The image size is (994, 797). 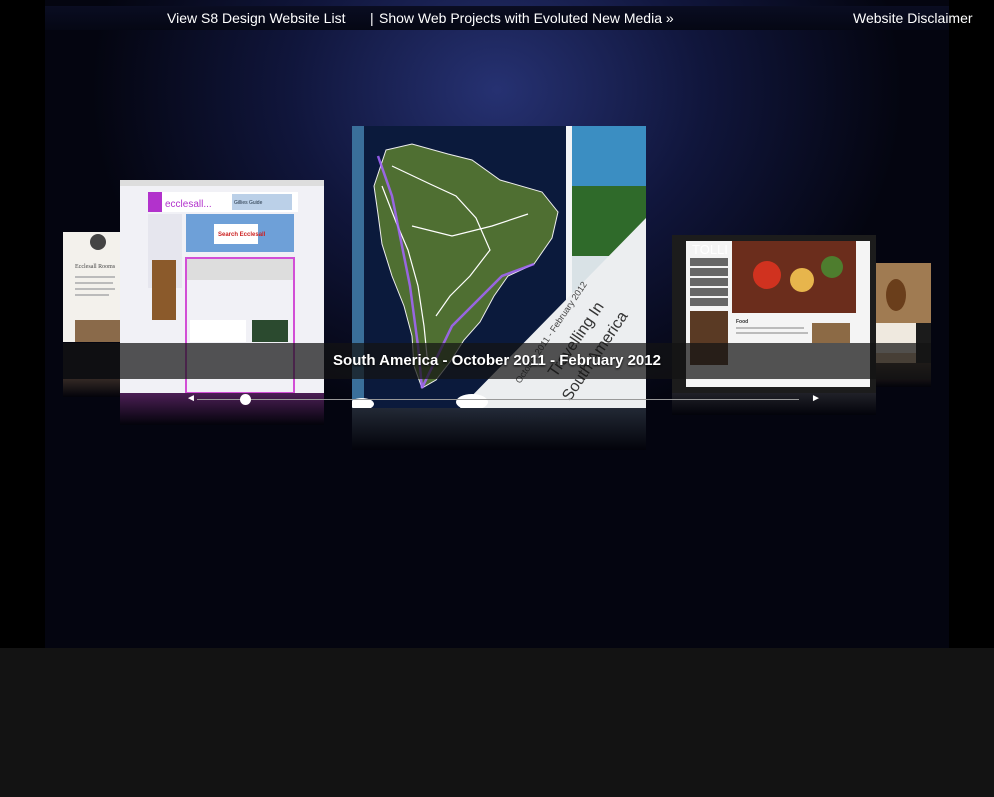 What do you see at coordinates (742, 322) in the screenshot?
I see `cover-right-heading: Food` at bounding box center [742, 322].